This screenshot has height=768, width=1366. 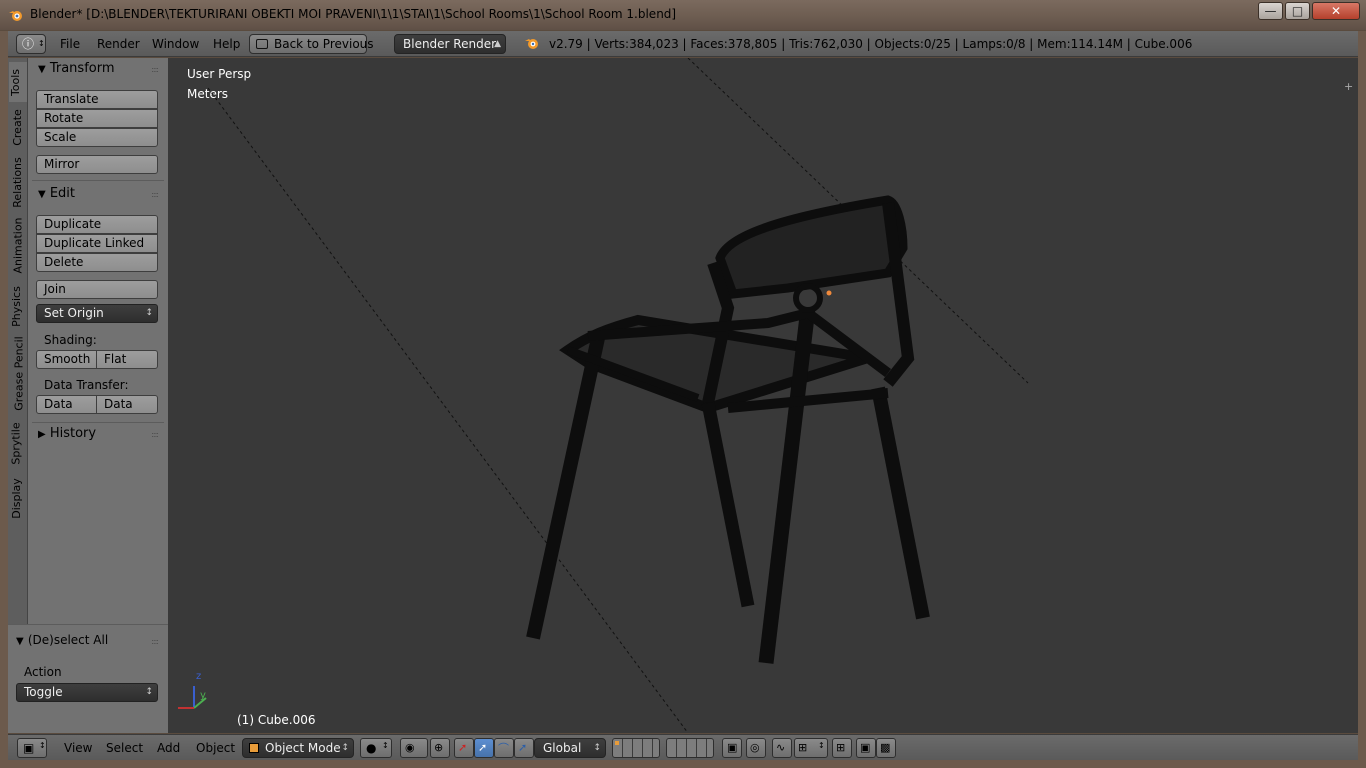 What do you see at coordinates (18, 305) in the screenshot?
I see `tab-physics: Physics` at bounding box center [18, 305].